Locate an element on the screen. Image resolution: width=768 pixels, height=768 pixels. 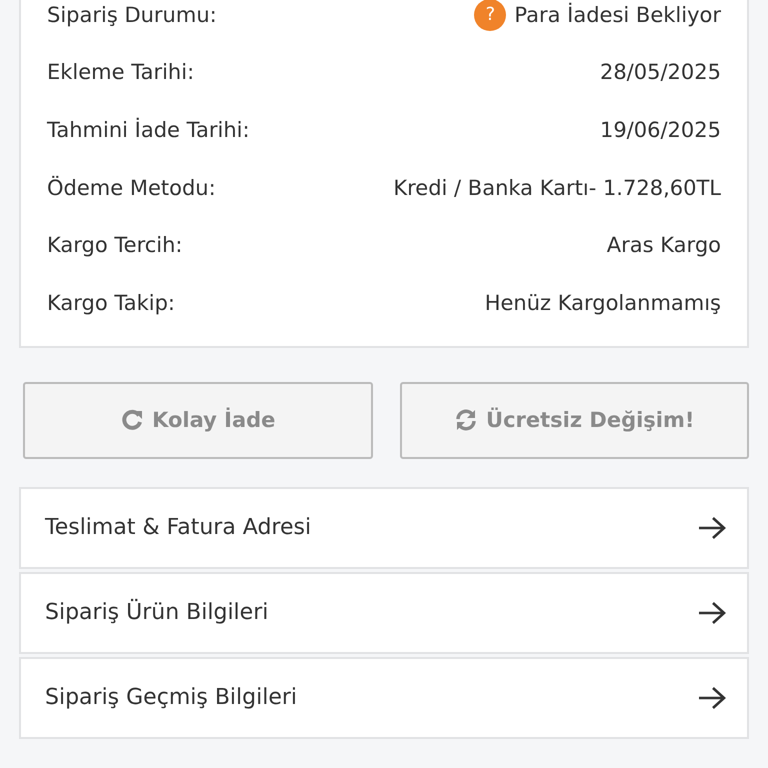
nav-list-item: Teslimat & Fatura Adresi is located at coordinates (384, 527).